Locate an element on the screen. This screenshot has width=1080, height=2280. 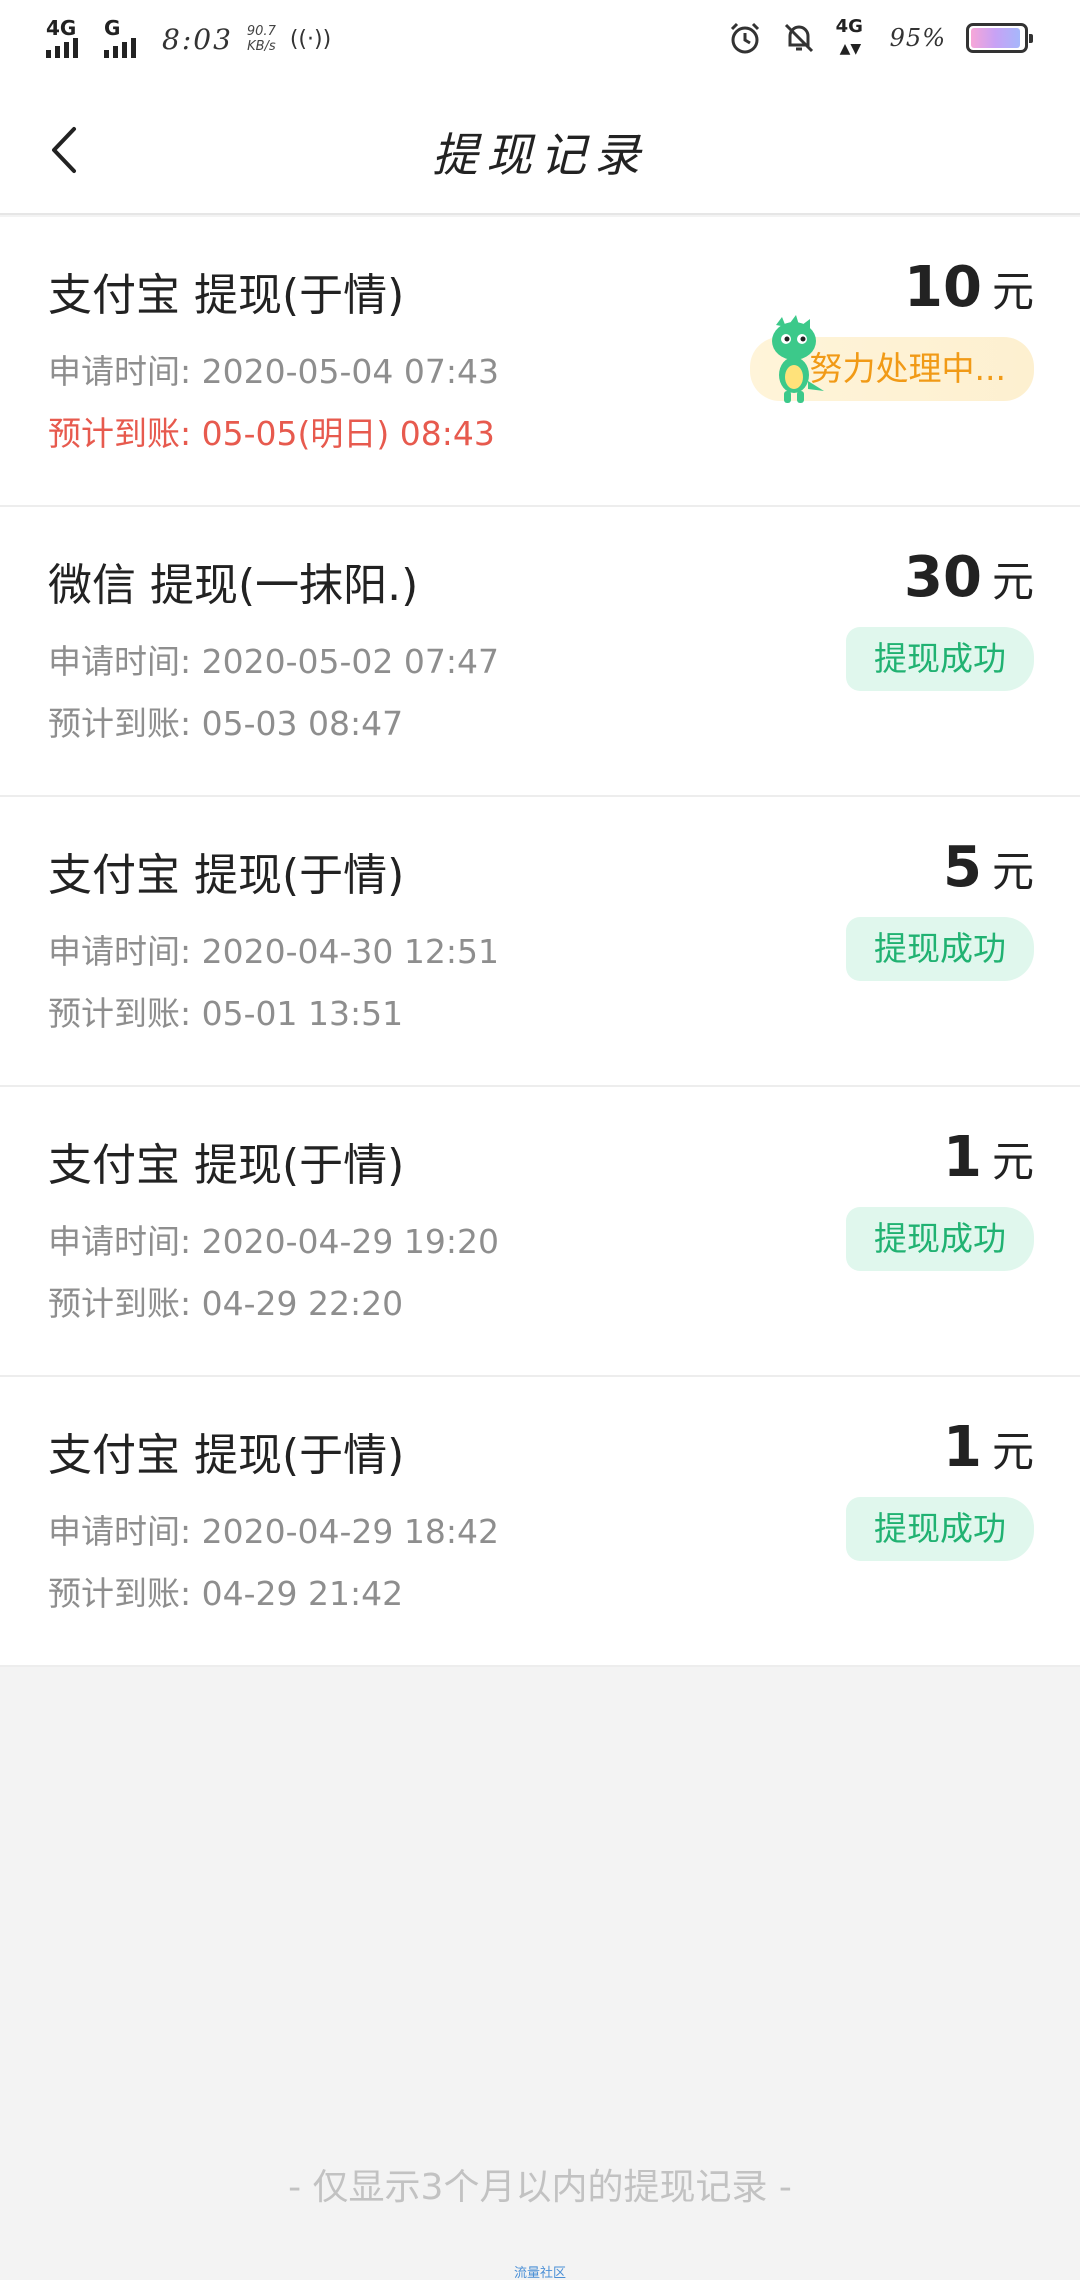
record-apply-time: 申请时间: 2020-05-02 07:47 is located at coordinates (273, 661).